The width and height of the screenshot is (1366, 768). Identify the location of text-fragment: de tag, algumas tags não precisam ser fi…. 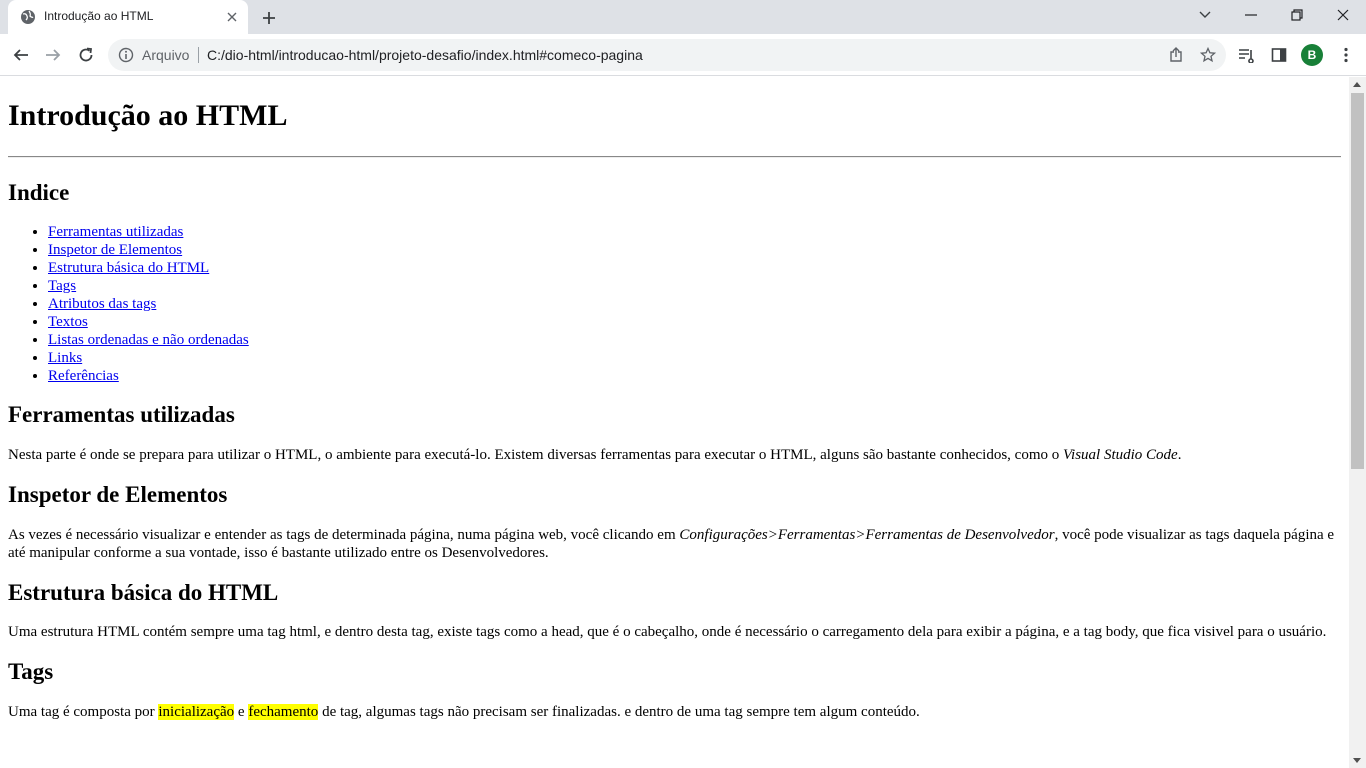
(619, 712).